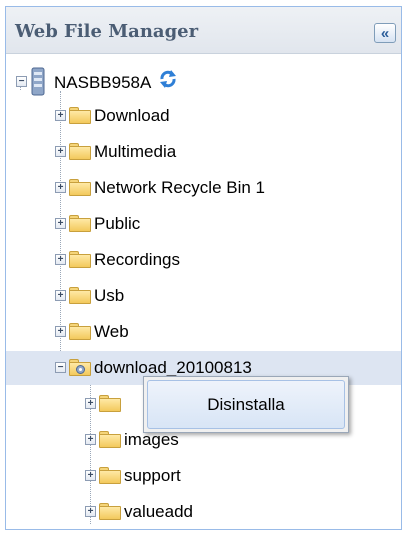 Image resolution: width=406 pixels, height=533 pixels. I want to click on folder-label: images, so click(151, 439).